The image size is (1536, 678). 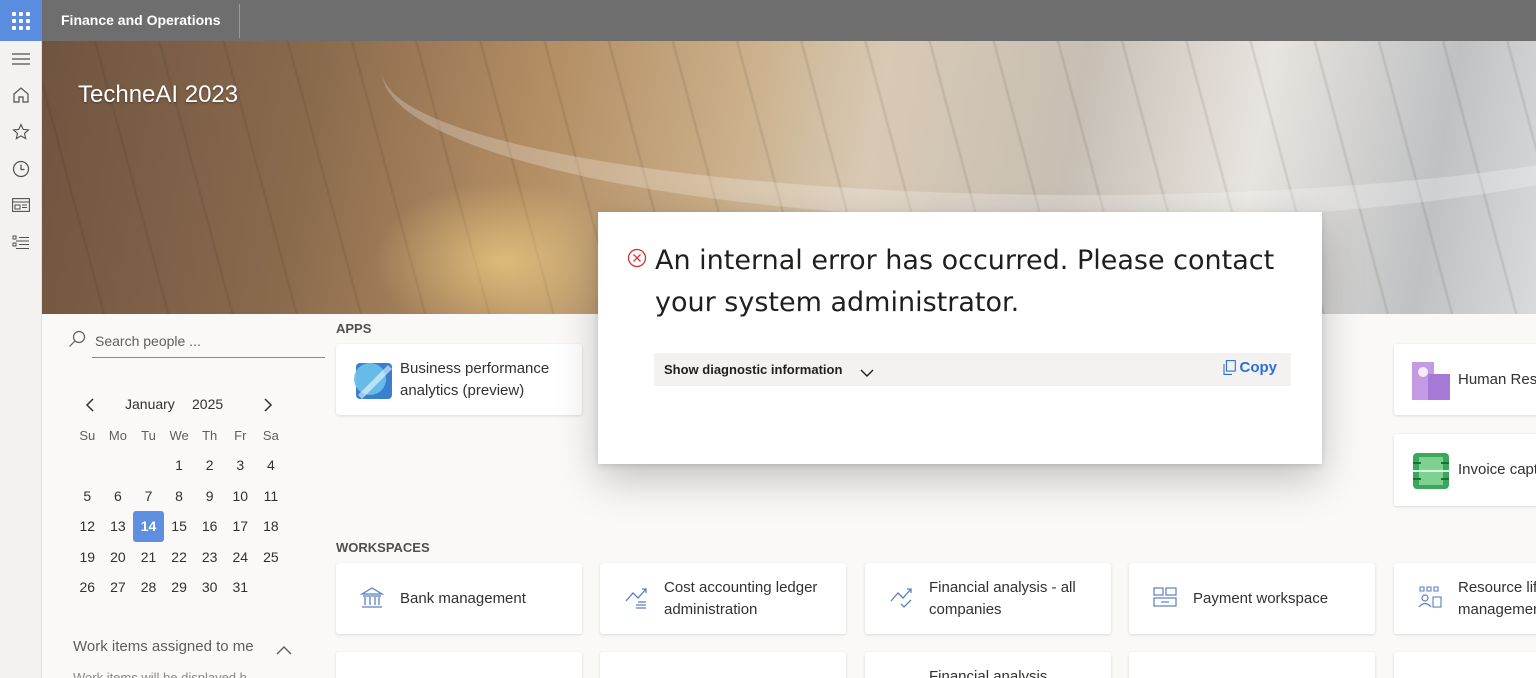 I want to click on calendar-day: 30, so click(x=209, y=587).